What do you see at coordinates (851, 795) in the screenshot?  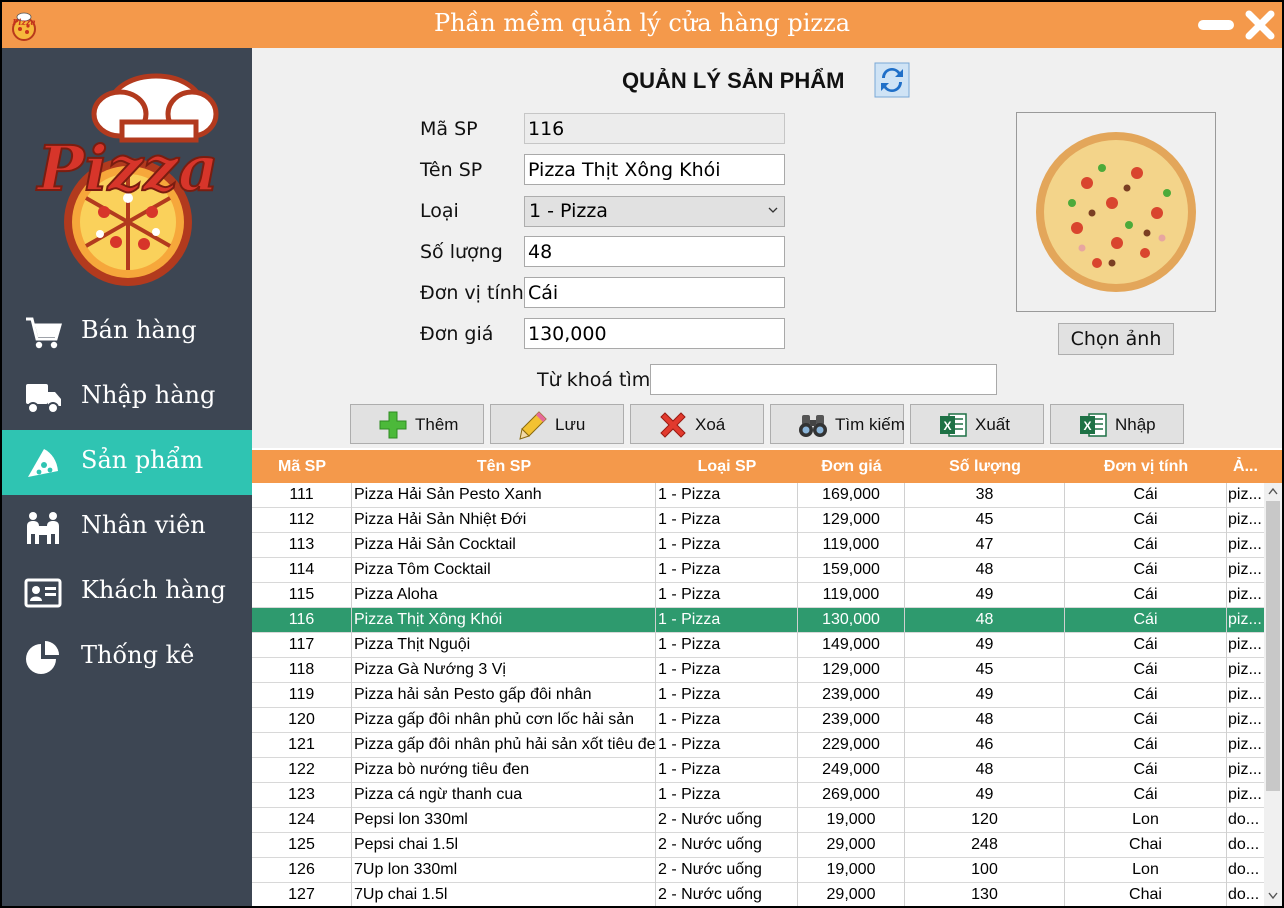 I see `don-gia-cell: 269,000` at bounding box center [851, 795].